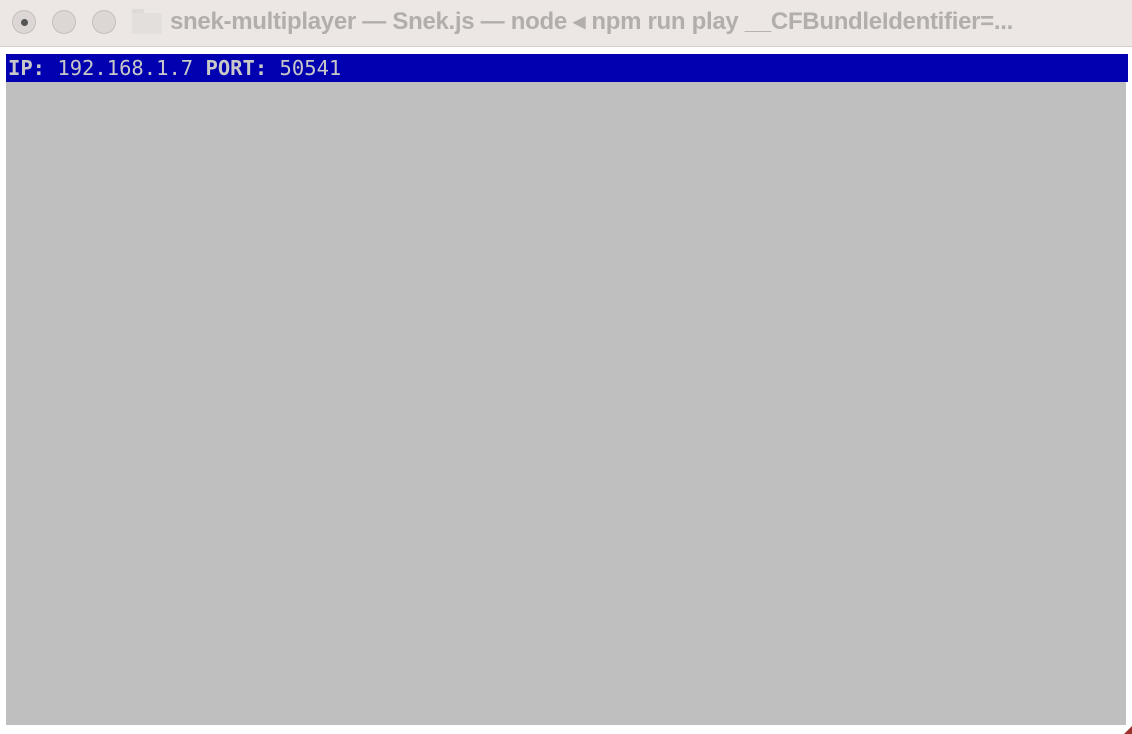 The image size is (1132, 734). I want to click on folder-icon, so click(147, 21).